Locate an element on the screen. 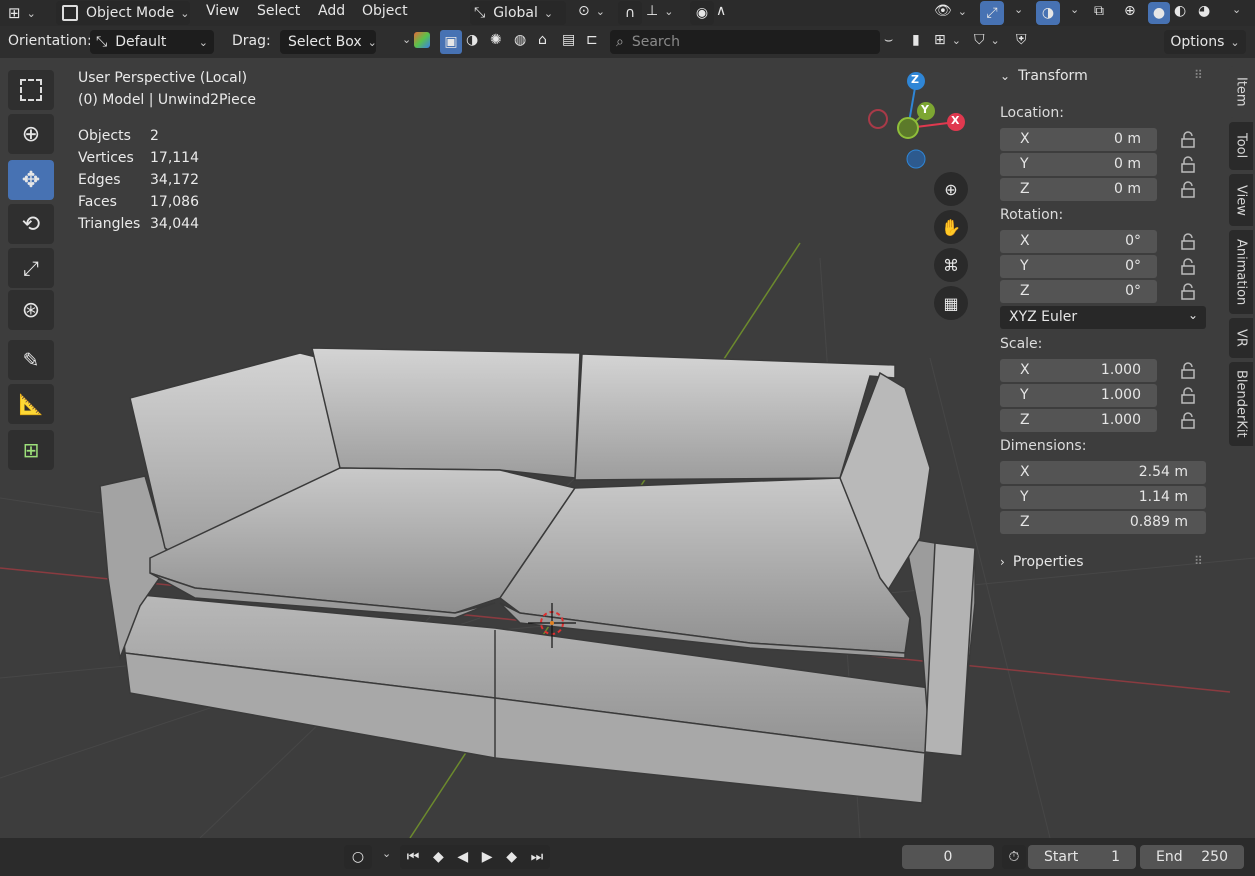  shading-dropdown: ⌄ is located at coordinates (1233, 9).